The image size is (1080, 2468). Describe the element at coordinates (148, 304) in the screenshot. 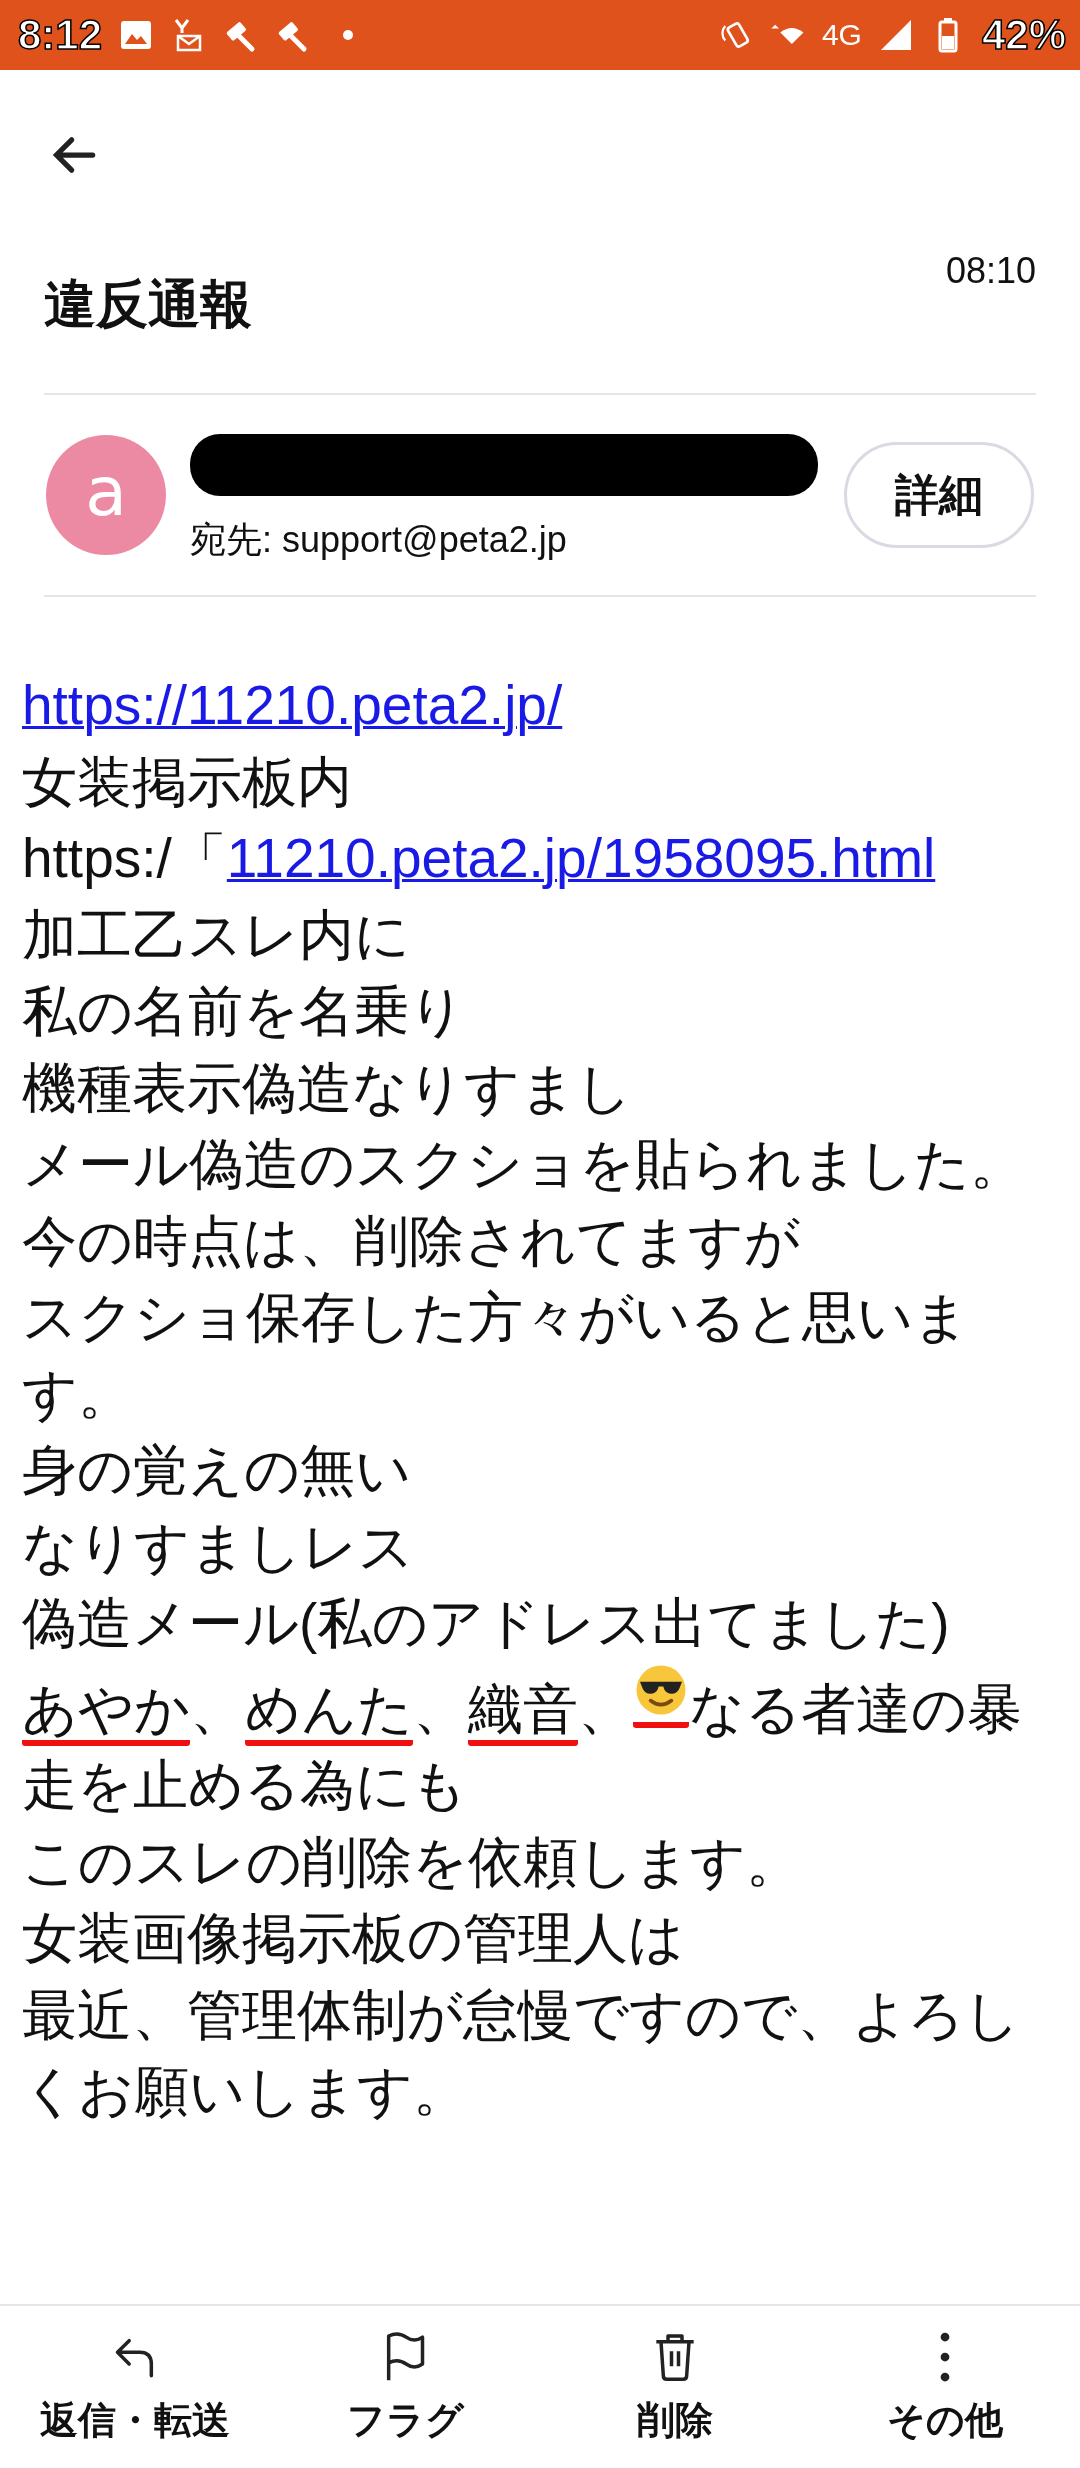

I see `email-subject: 違反通報` at that location.